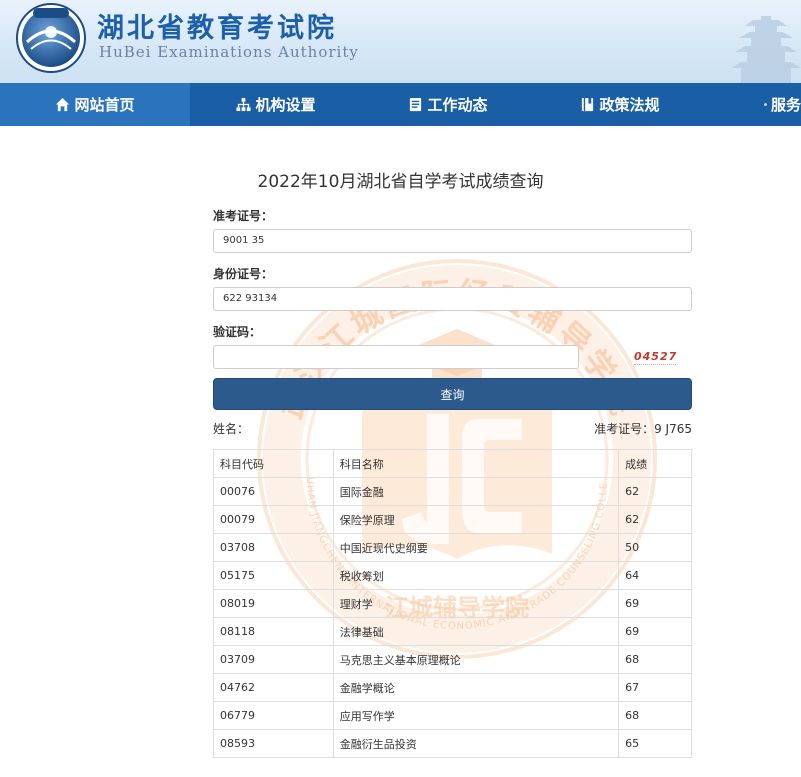  What do you see at coordinates (273, 687) in the screenshot?
I see `subject-code: 04762` at bounding box center [273, 687].